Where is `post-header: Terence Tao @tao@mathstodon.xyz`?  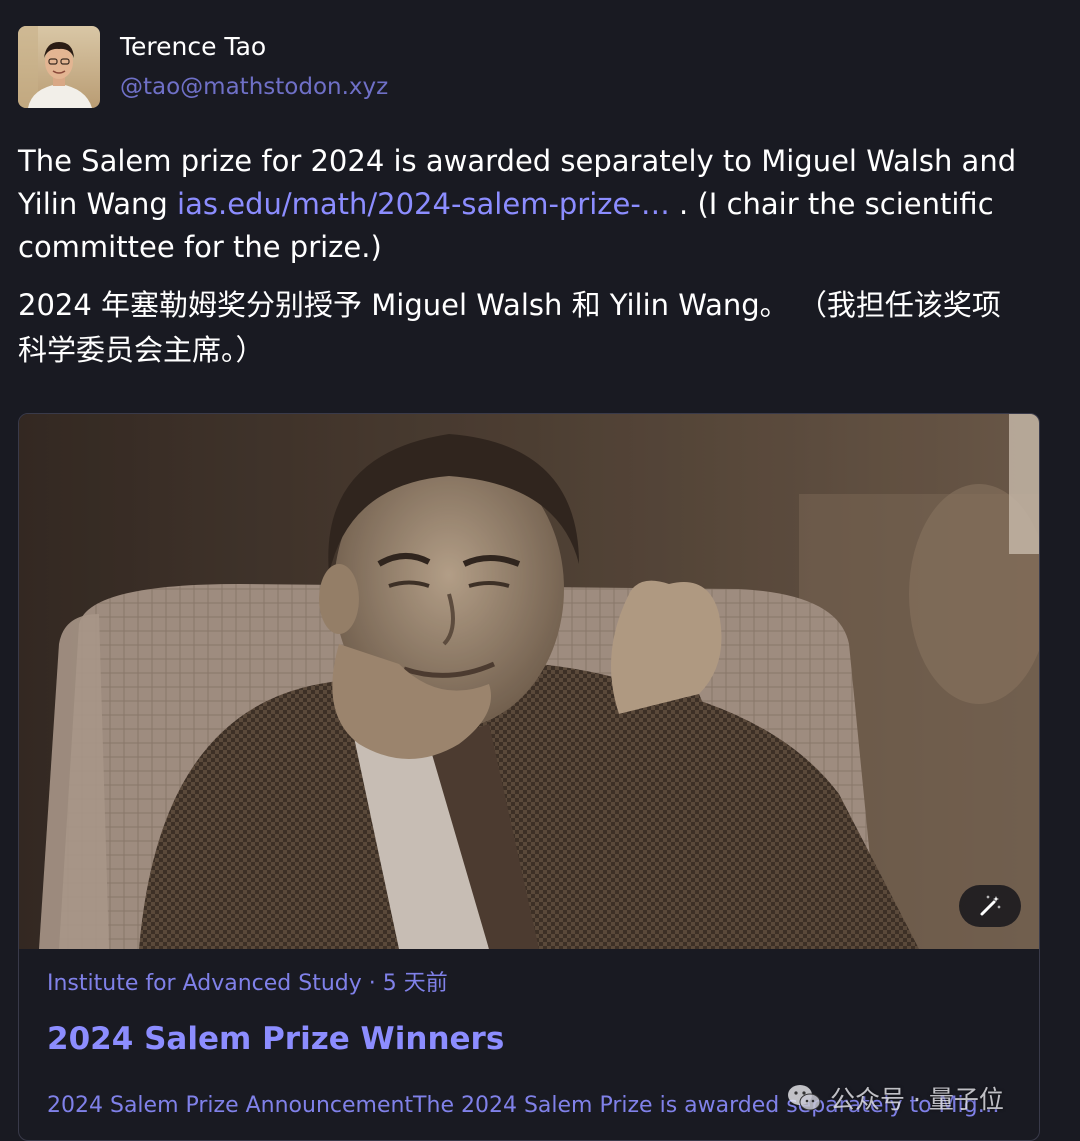
post-header: Terence Tao @tao@mathstodon.xyz is located at coordinates (203, 68).